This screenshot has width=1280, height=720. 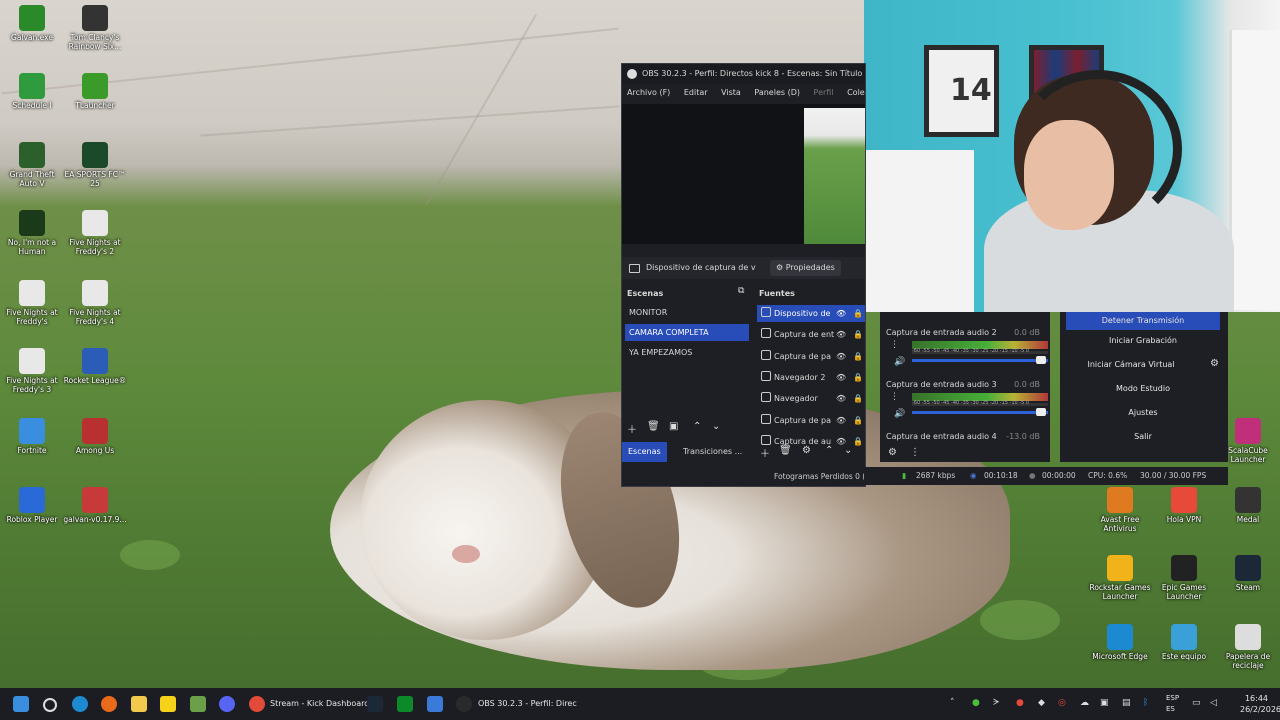 What do you see at coordinates (227, 704) in the screenshot?
I see `discord-icon` at bounding box center [227, 704].